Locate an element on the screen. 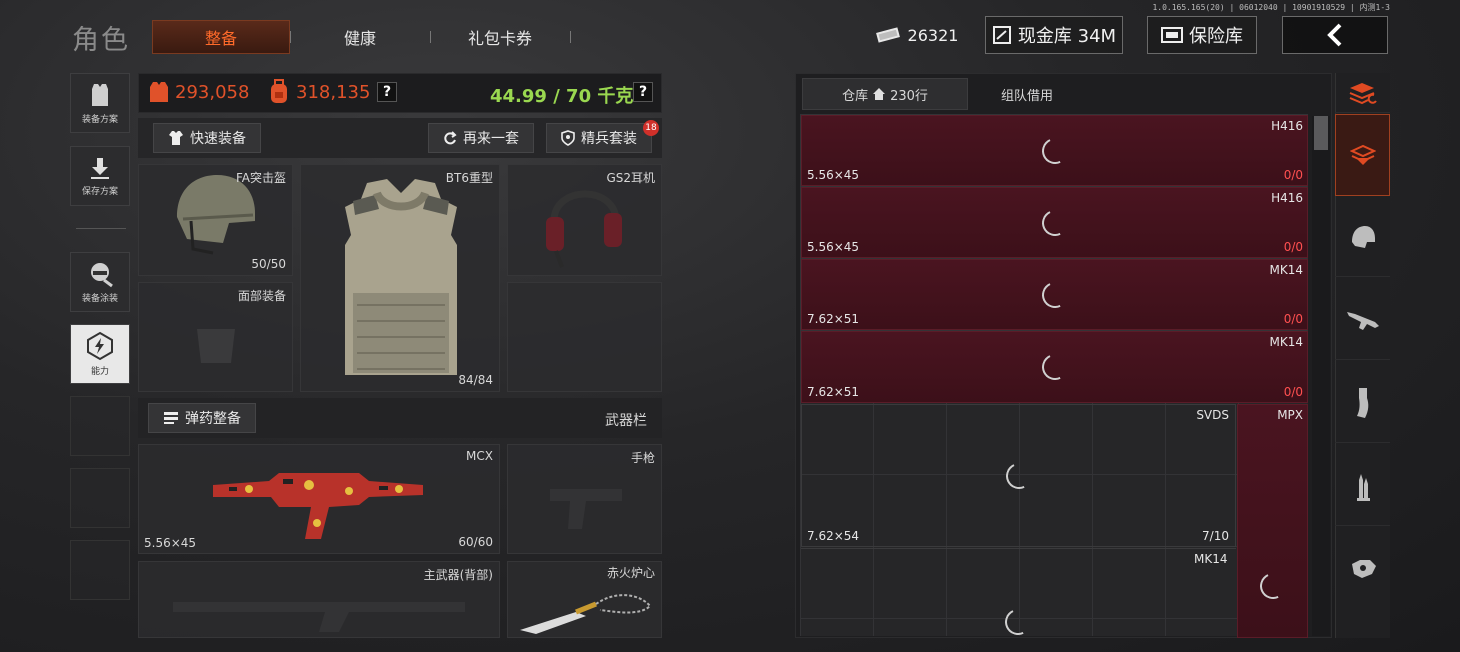  tab-equip: 整备 is located at coordinates (221, 37).